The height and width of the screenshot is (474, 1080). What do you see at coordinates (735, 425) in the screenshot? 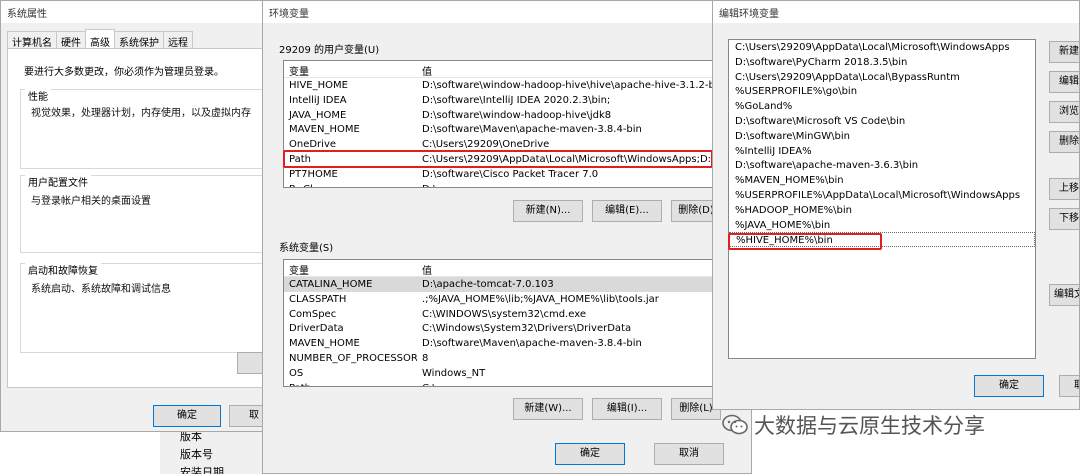
I see `wechat-icon` at bounding box center [735, 425].